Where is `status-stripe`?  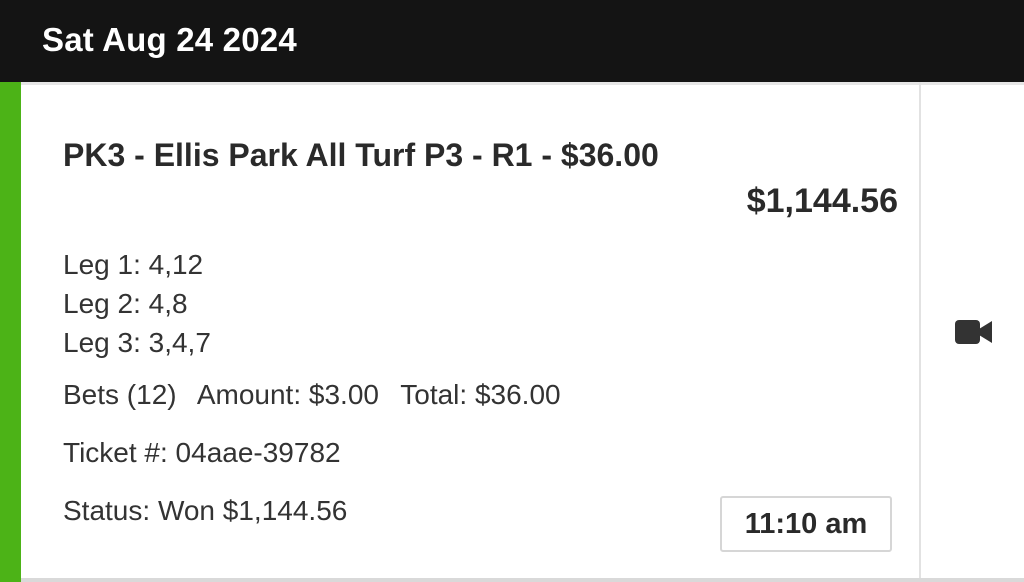
status-stripe is located at coordinates (10, 332).